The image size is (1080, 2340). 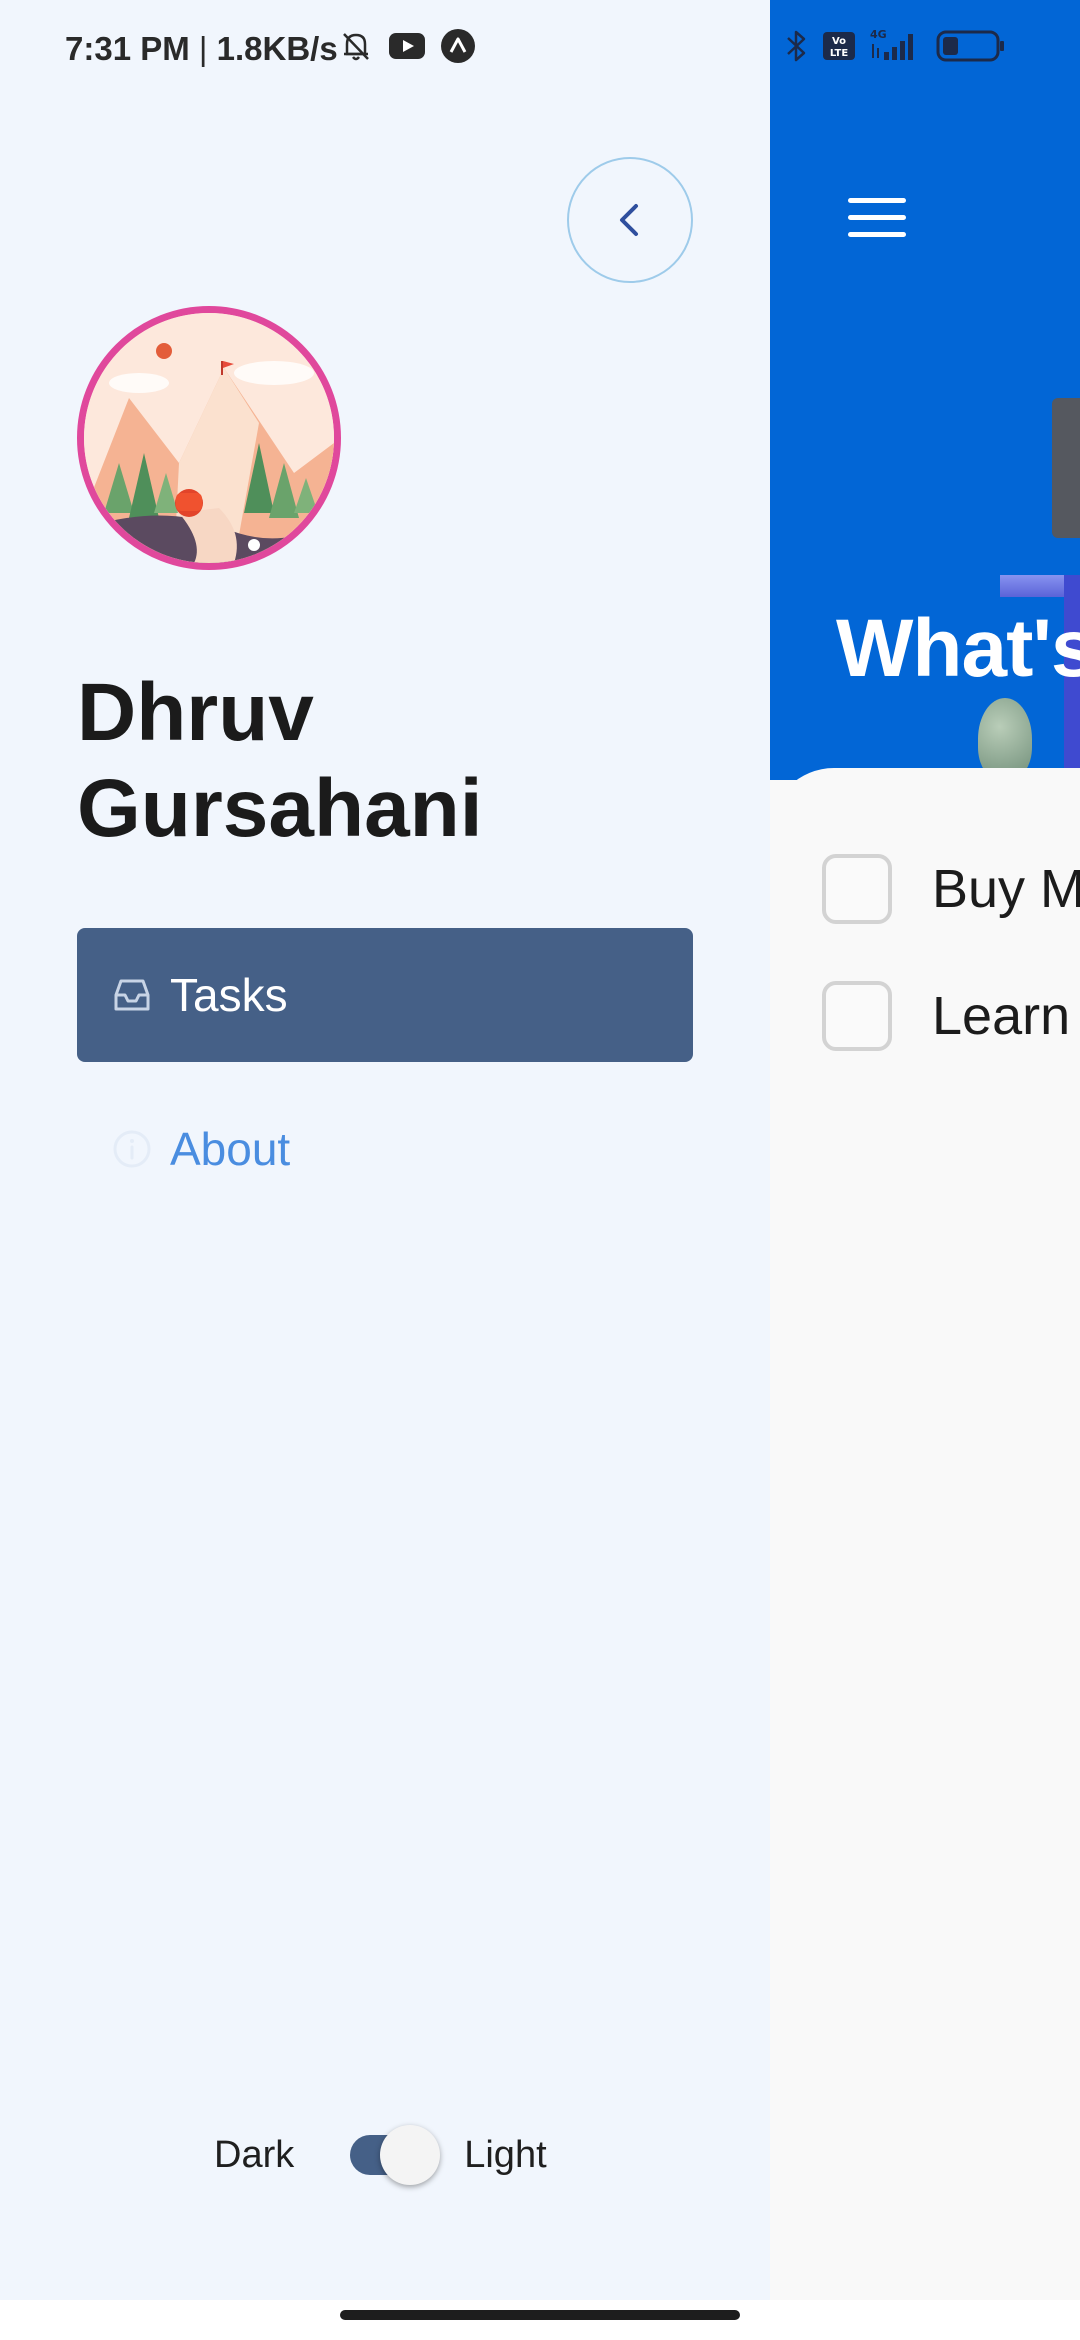 I want to click on task-label: Buy Mo, so click(x=1006, y=889).